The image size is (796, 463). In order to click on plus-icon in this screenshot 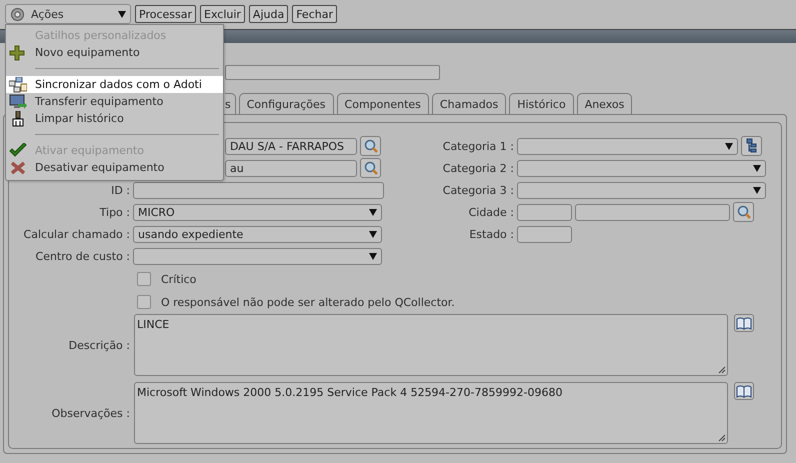, I will do `click(17, 52)`.